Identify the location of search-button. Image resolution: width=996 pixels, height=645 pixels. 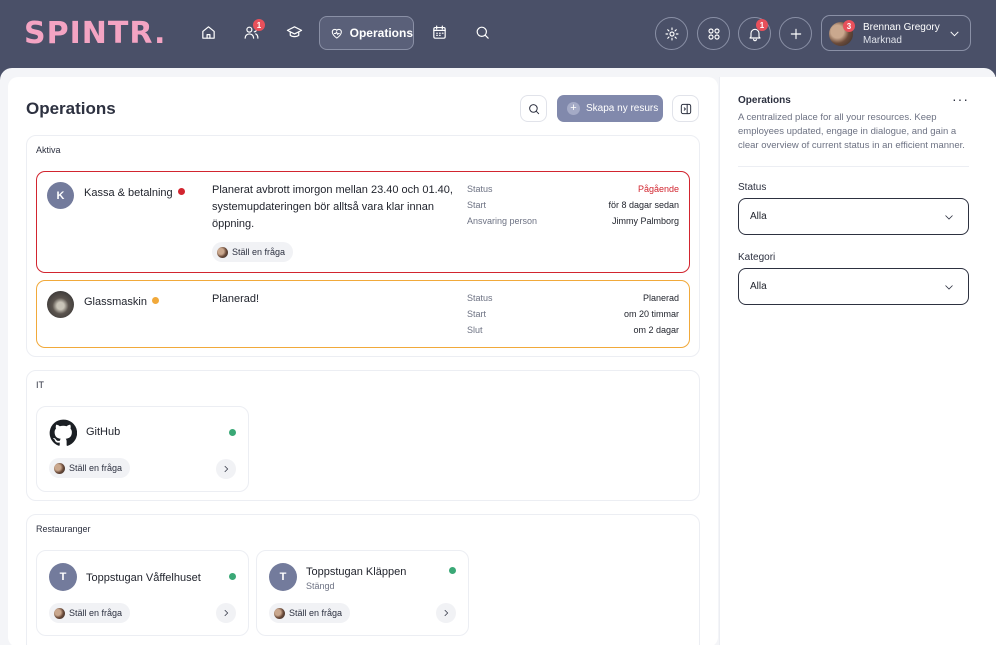
(533, 108).